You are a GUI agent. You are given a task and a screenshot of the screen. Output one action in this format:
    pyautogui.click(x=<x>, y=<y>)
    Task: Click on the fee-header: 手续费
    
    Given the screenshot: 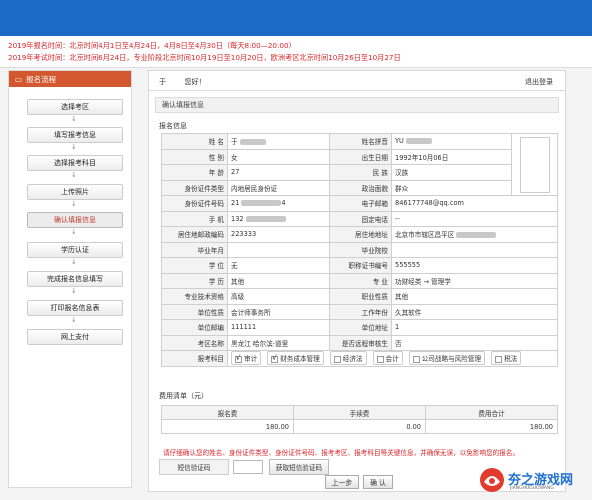 What is the action you would take?
    pyautogui.click(x=359, y=412)
    